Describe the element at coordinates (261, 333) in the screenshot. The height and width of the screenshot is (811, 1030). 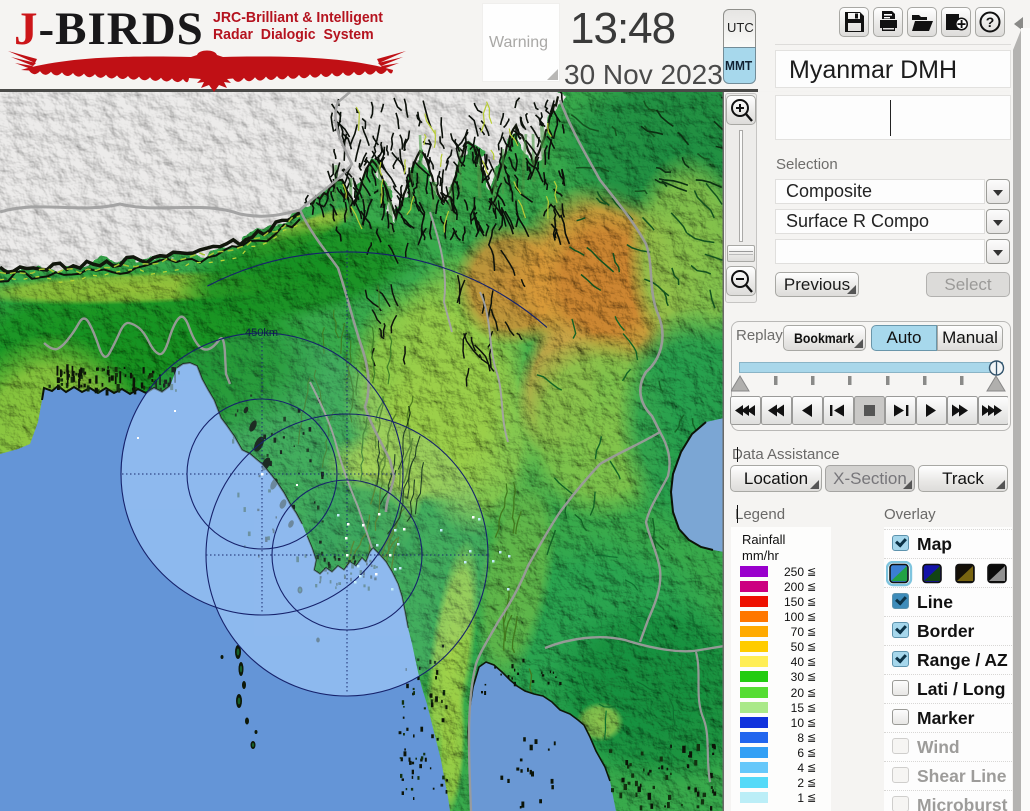
I see `svg-text: 450km` at that location.